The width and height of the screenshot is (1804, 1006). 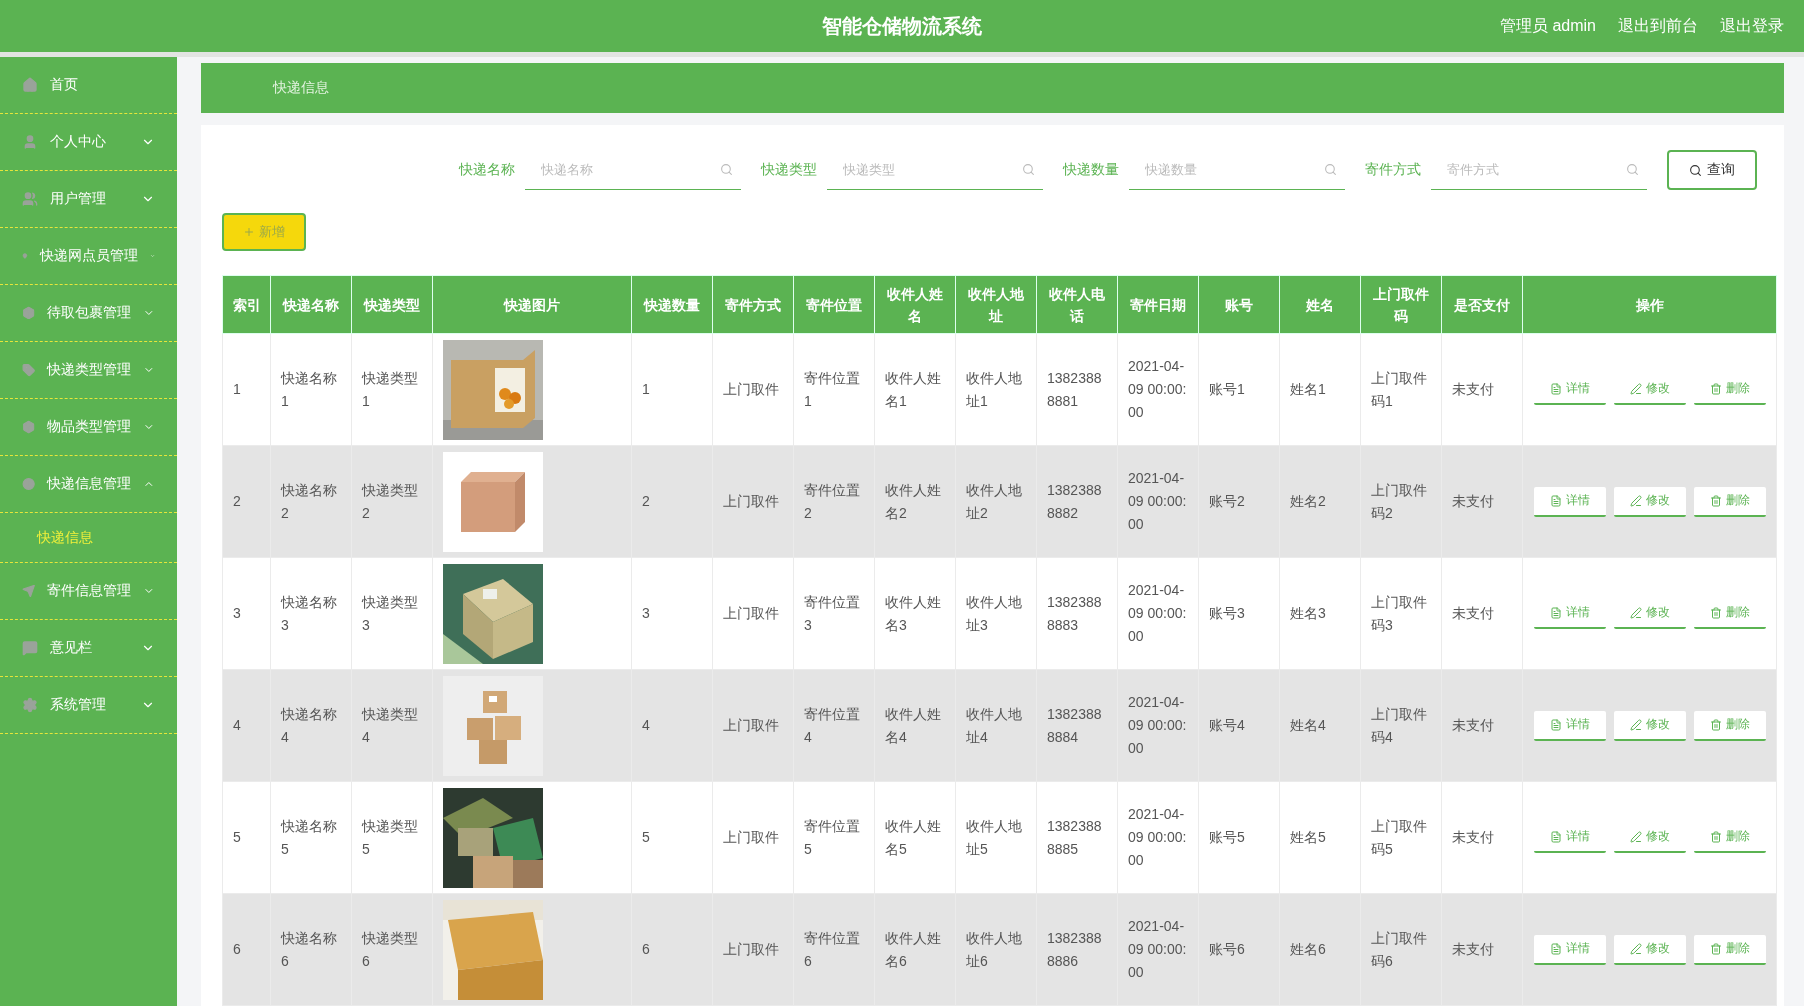 I want to click on sidebar-subitem: 快递信息, so click(x=88, y=538).